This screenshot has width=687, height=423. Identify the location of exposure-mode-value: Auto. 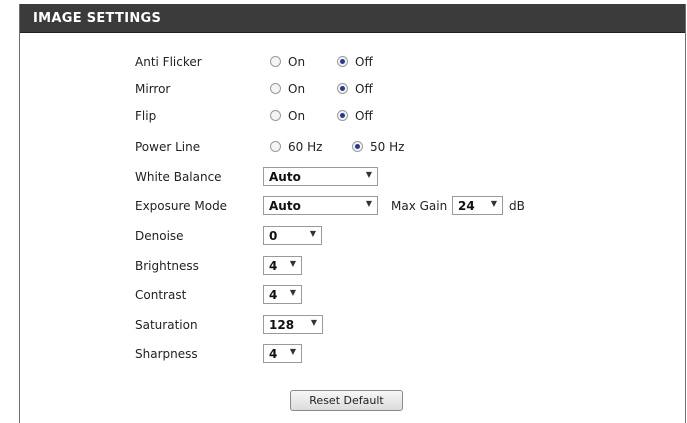
(285, 206).